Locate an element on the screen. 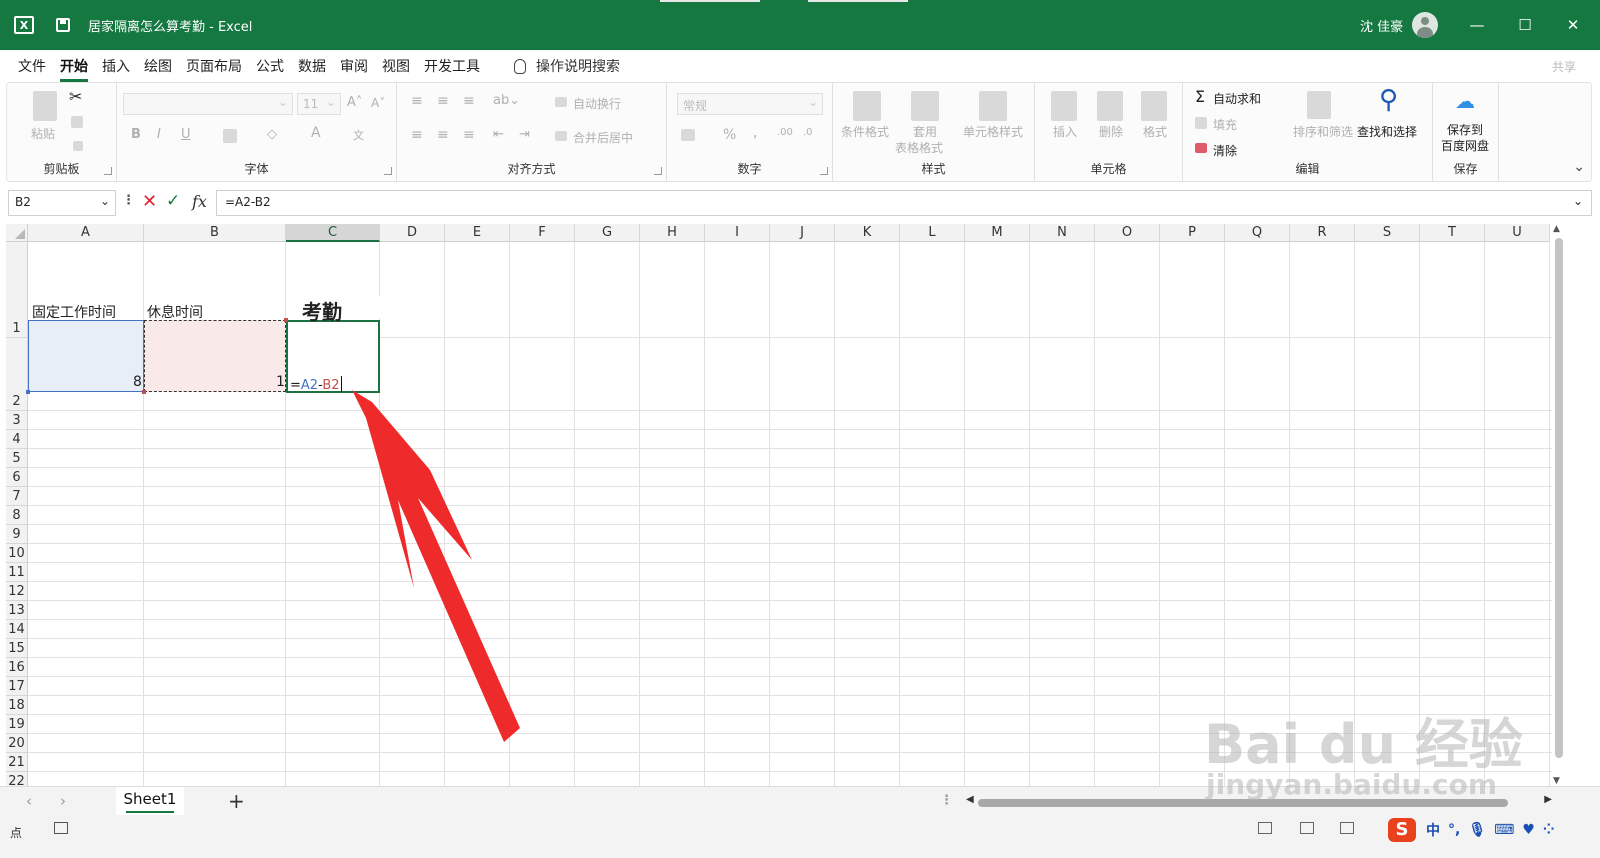  orientation-icon: ab⌄ is located at coordinates (506, 100).